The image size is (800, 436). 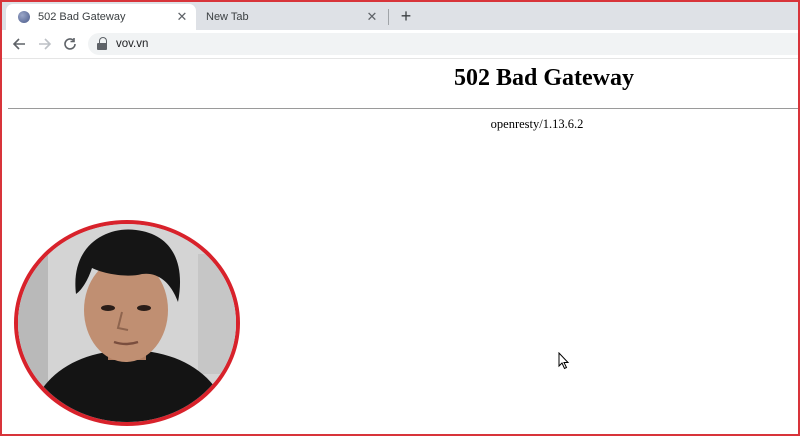 I want to click on tab-502-bad-gateway: 502 Bad Gateway ✕, so click(x=101, y=17).